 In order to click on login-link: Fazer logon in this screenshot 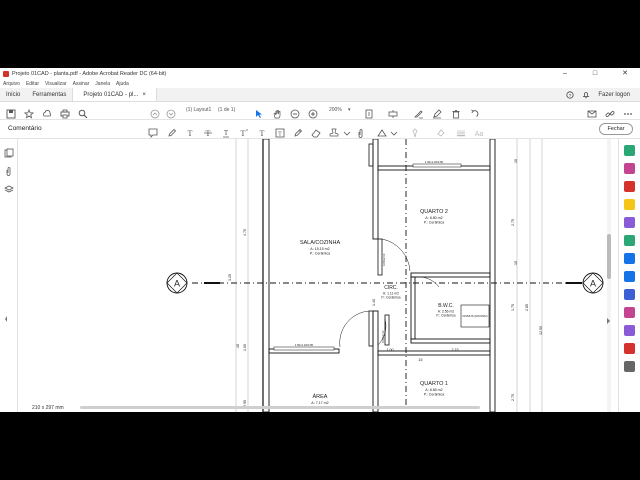, I will do `click(614, 95)`.